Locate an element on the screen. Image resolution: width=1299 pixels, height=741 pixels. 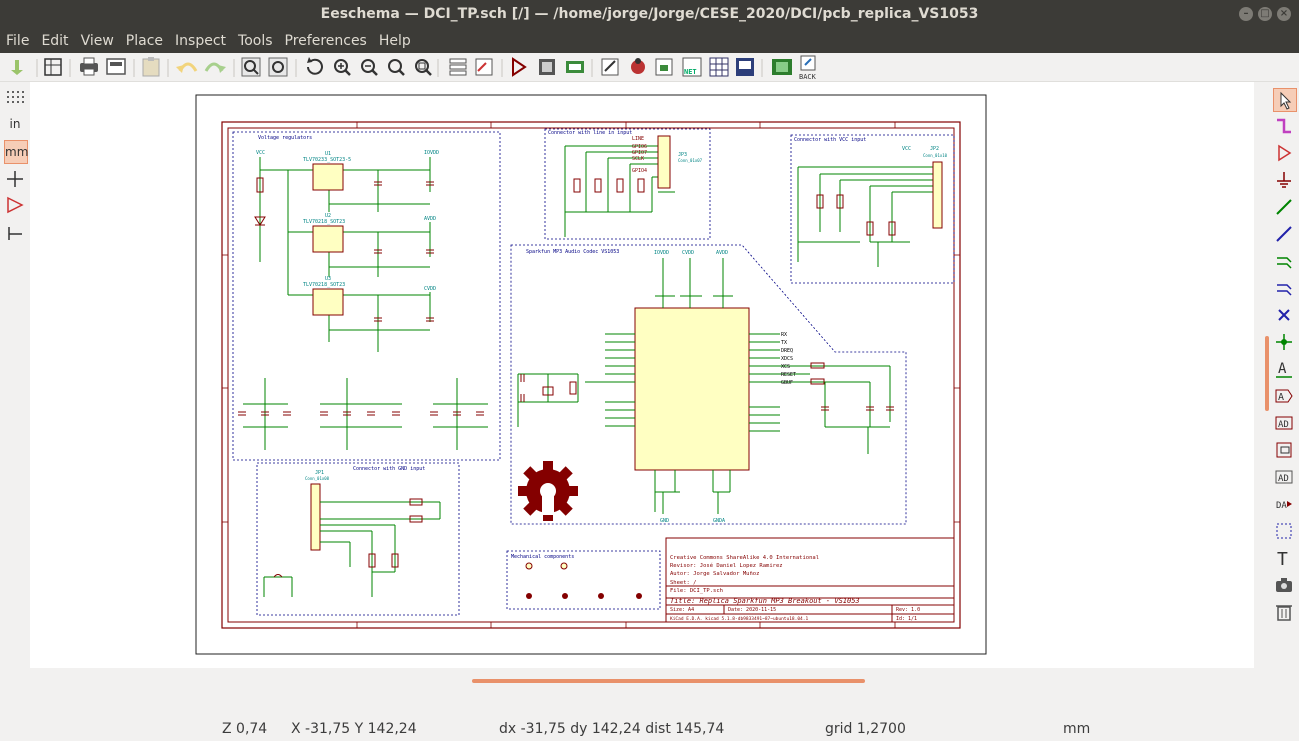
cvdd-label-1: CVDD is located at coordinates (430, 289).